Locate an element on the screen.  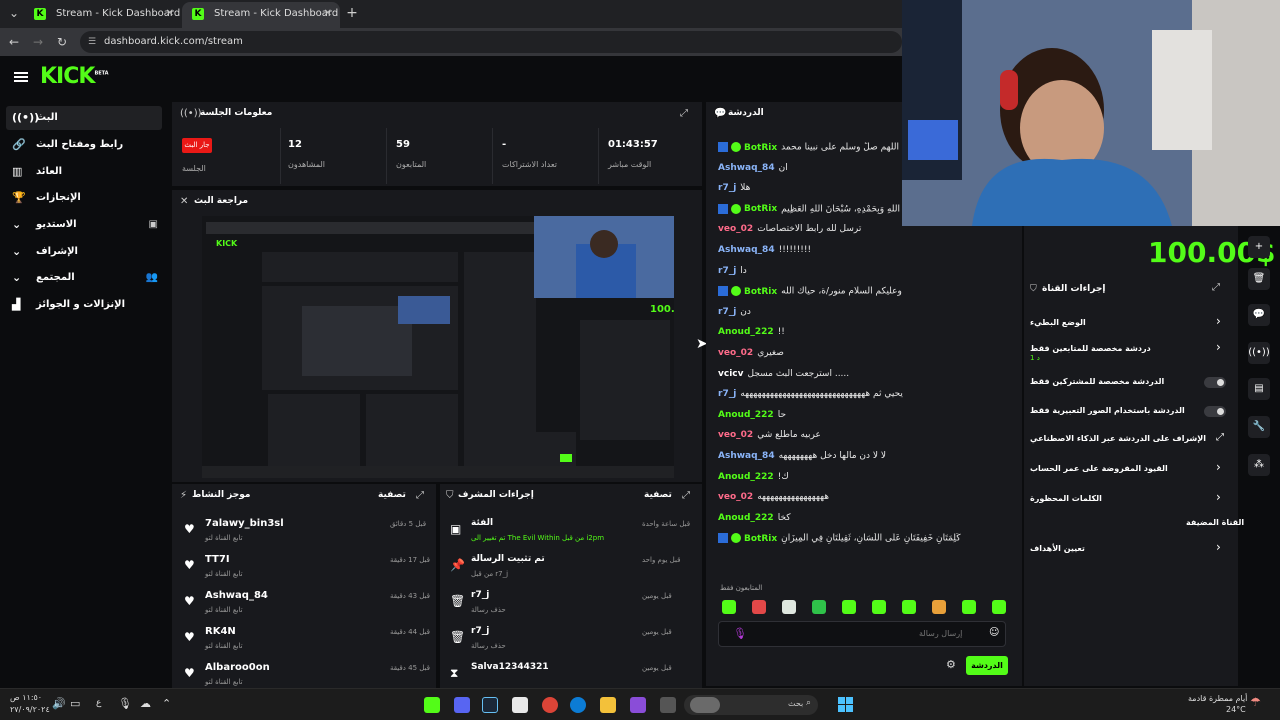
rail-chat-icon: 💬 is located at coordinates (1259, 315).